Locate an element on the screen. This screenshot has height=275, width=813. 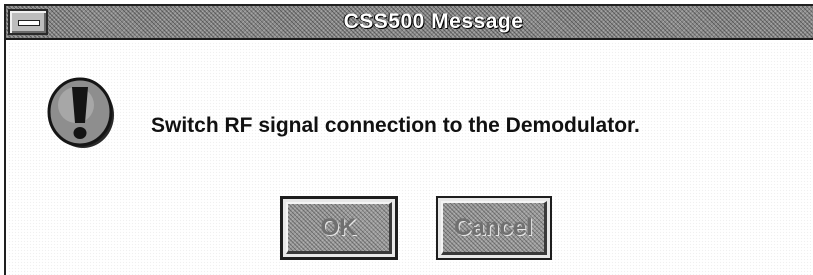
title-bar: CSS500 Message is located at coordinates (409, 23).